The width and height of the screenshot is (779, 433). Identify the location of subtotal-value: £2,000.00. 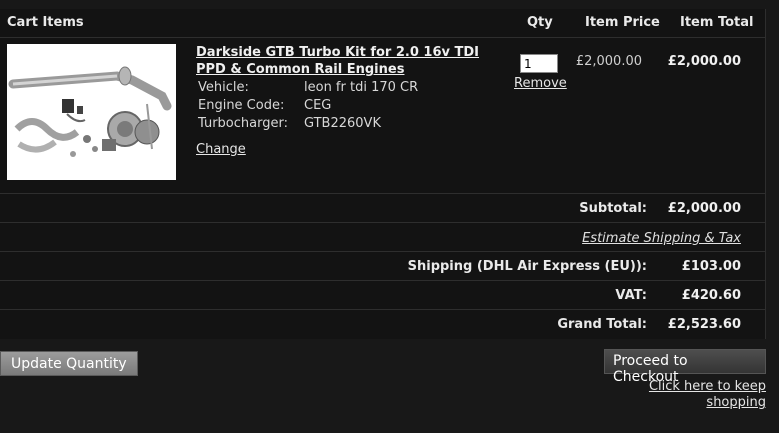
(704, 208).